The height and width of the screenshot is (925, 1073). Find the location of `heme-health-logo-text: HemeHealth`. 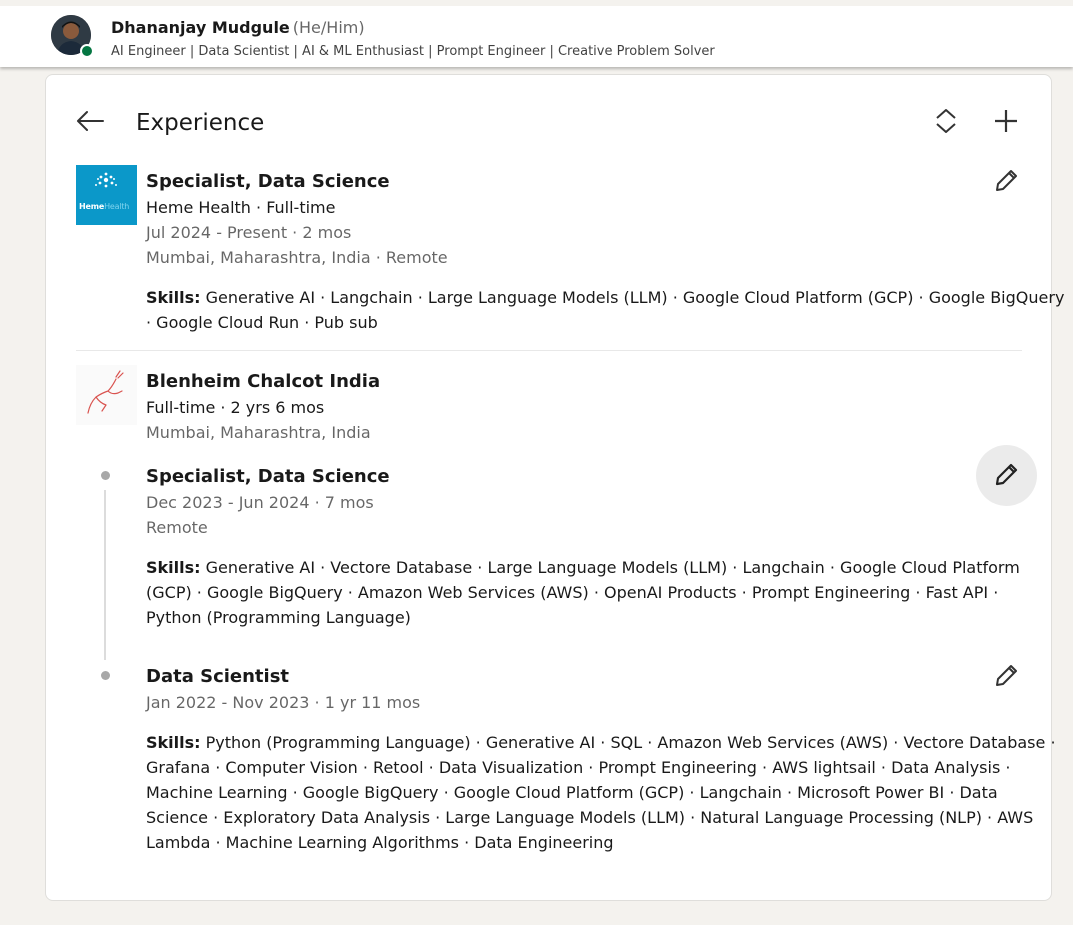

heme-health-logo-text: HemeHealth is located at coordinates (104, 206).